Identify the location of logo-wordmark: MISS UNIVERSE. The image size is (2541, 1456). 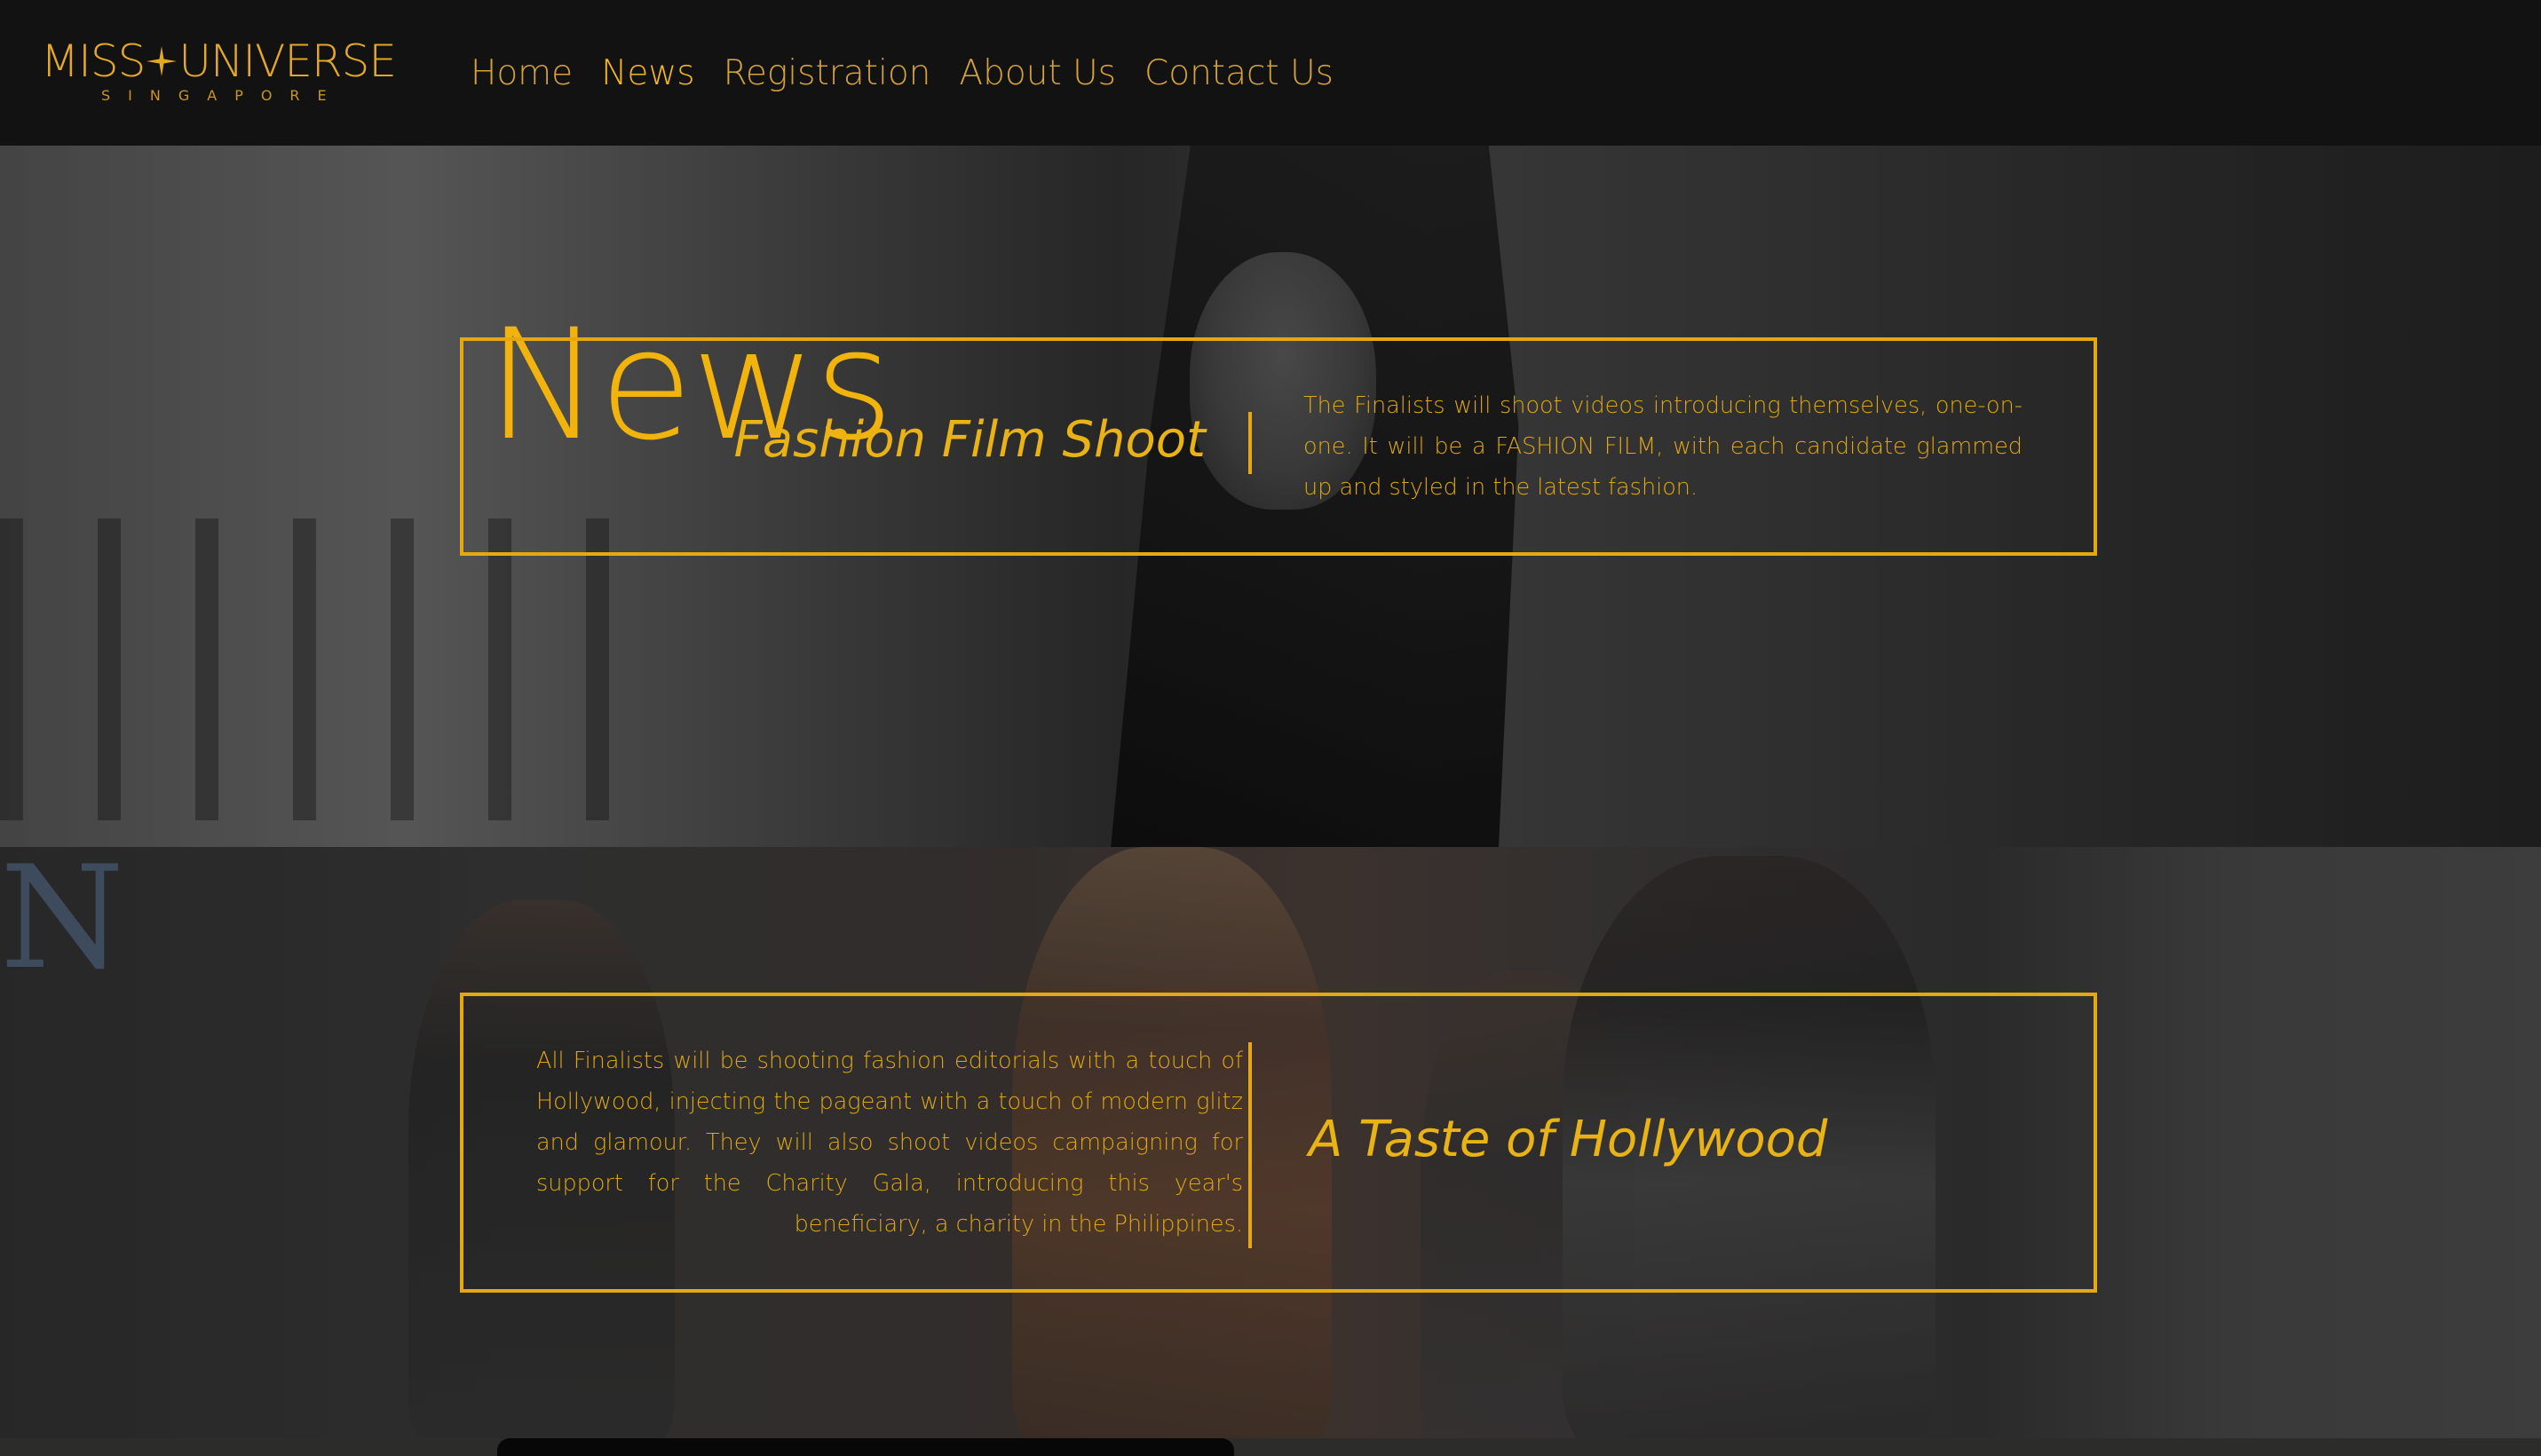
(219, 61).